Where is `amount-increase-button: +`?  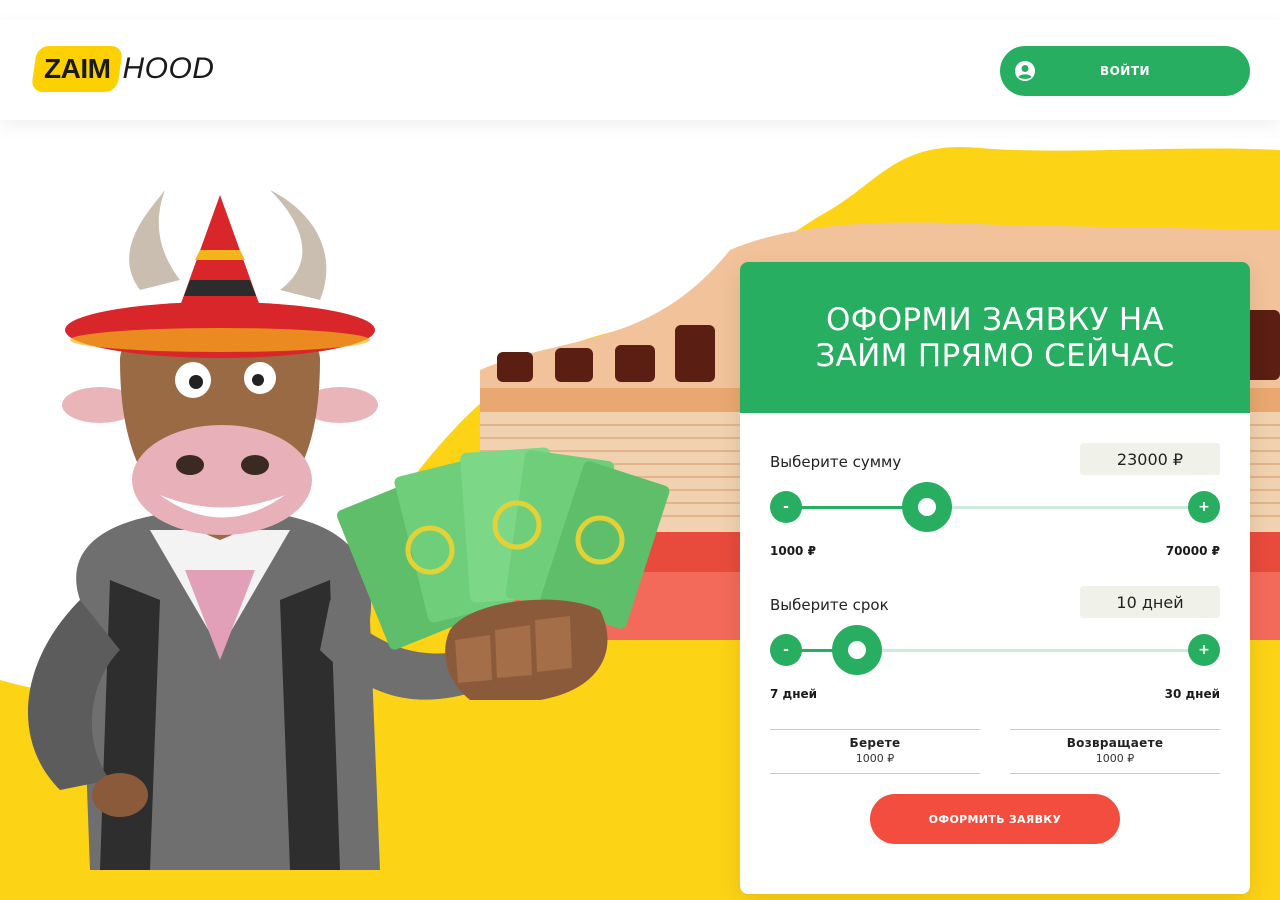 amount-increase-button: + is located at coordinates (1204, 507).